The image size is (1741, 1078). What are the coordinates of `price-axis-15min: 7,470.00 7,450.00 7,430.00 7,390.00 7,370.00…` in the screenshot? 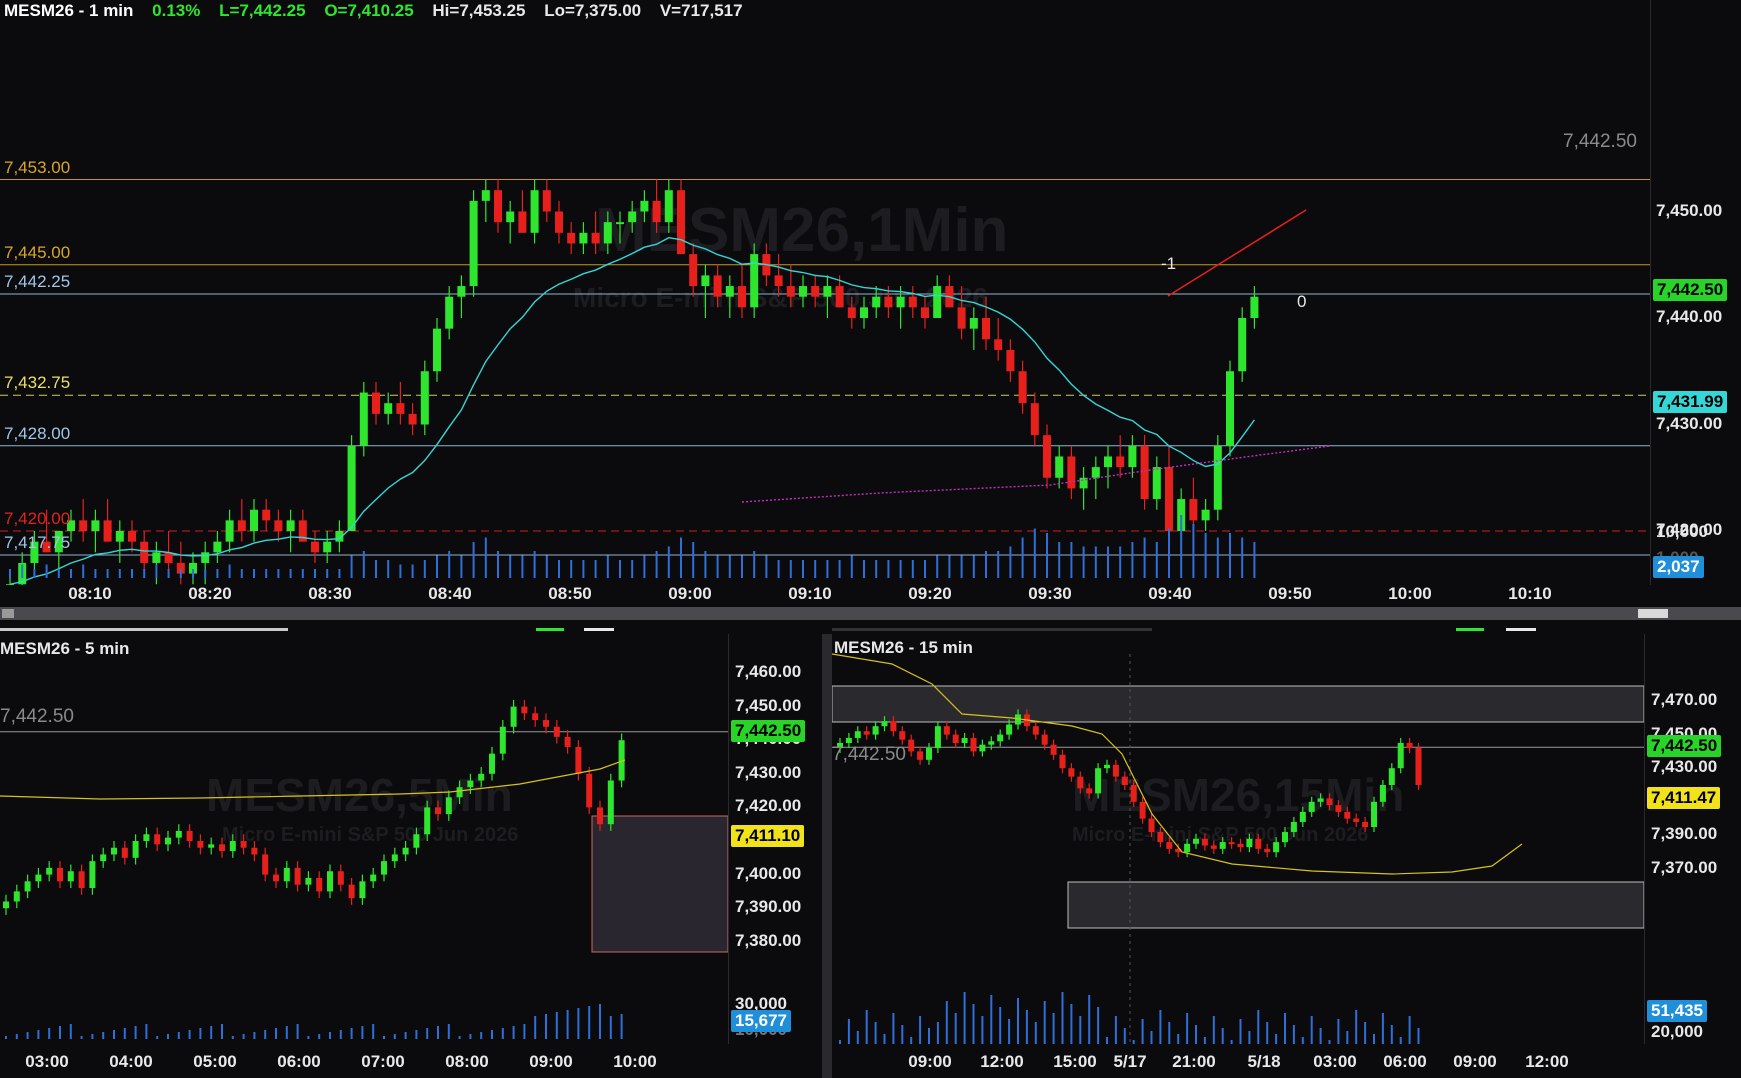 It's located at (1692, 839).